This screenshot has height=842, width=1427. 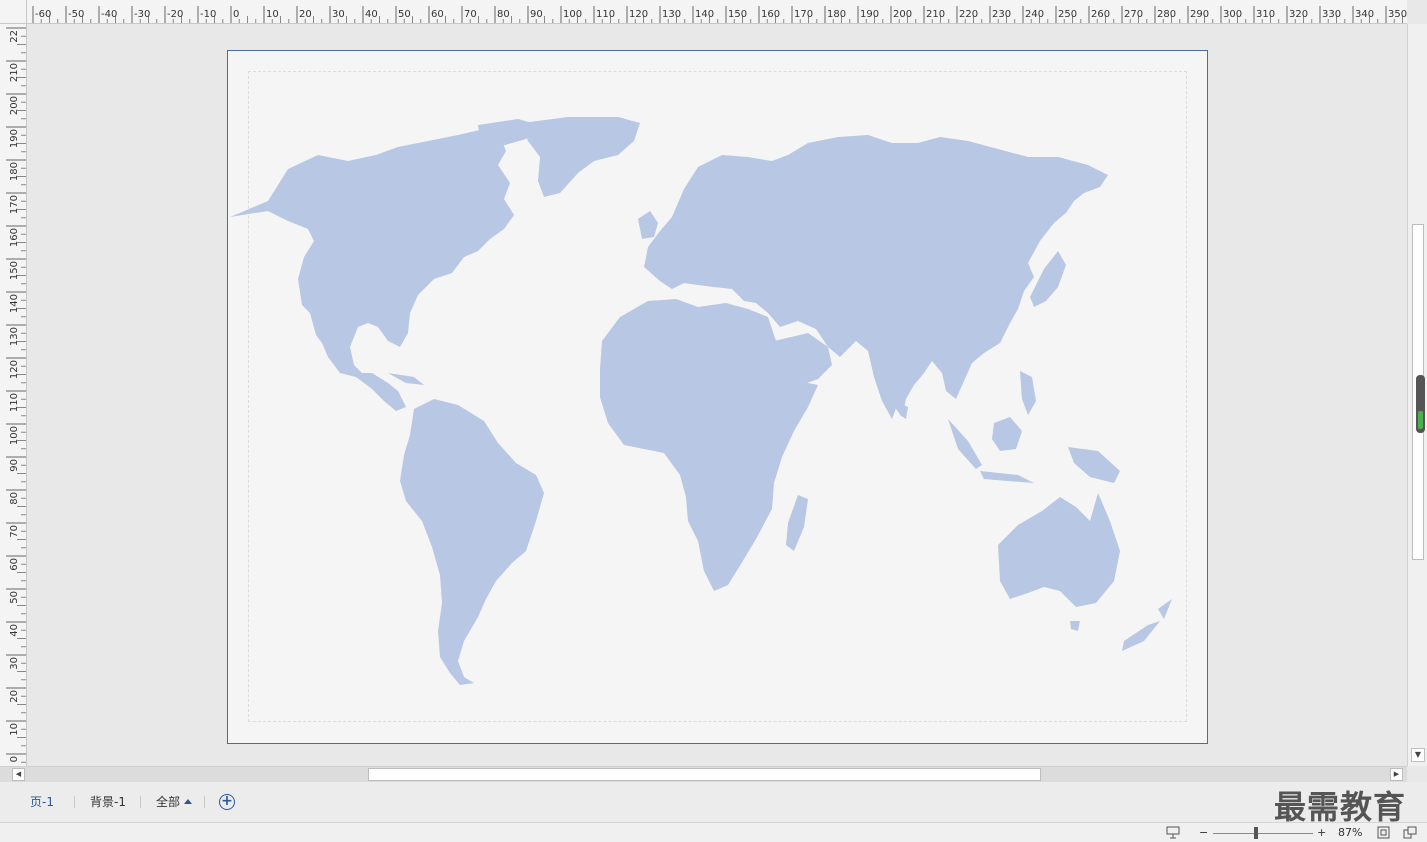 What do you see at coordinates (965, 444) in the screenshot?
I see `sumatra-shape` at bounding box center [965, 444].